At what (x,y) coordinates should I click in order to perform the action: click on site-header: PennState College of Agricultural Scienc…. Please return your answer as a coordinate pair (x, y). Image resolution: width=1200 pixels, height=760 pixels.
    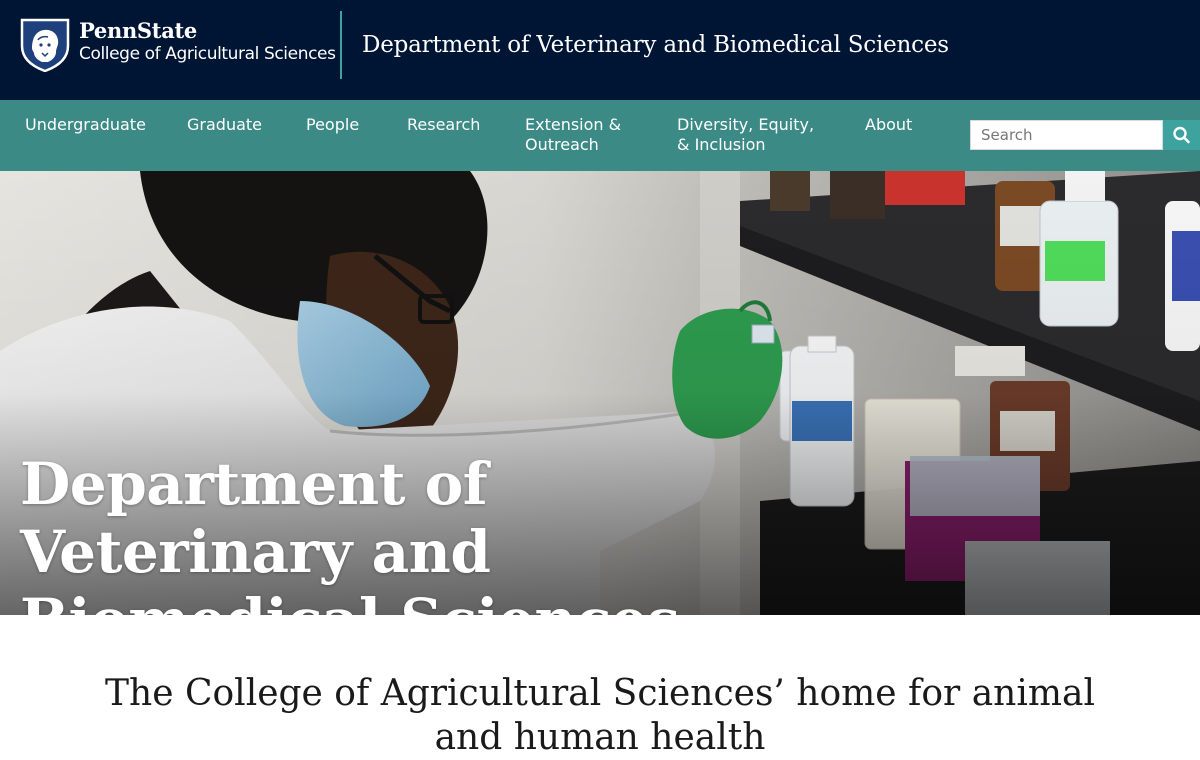
    Looking at the image, I should click on (600, 50).